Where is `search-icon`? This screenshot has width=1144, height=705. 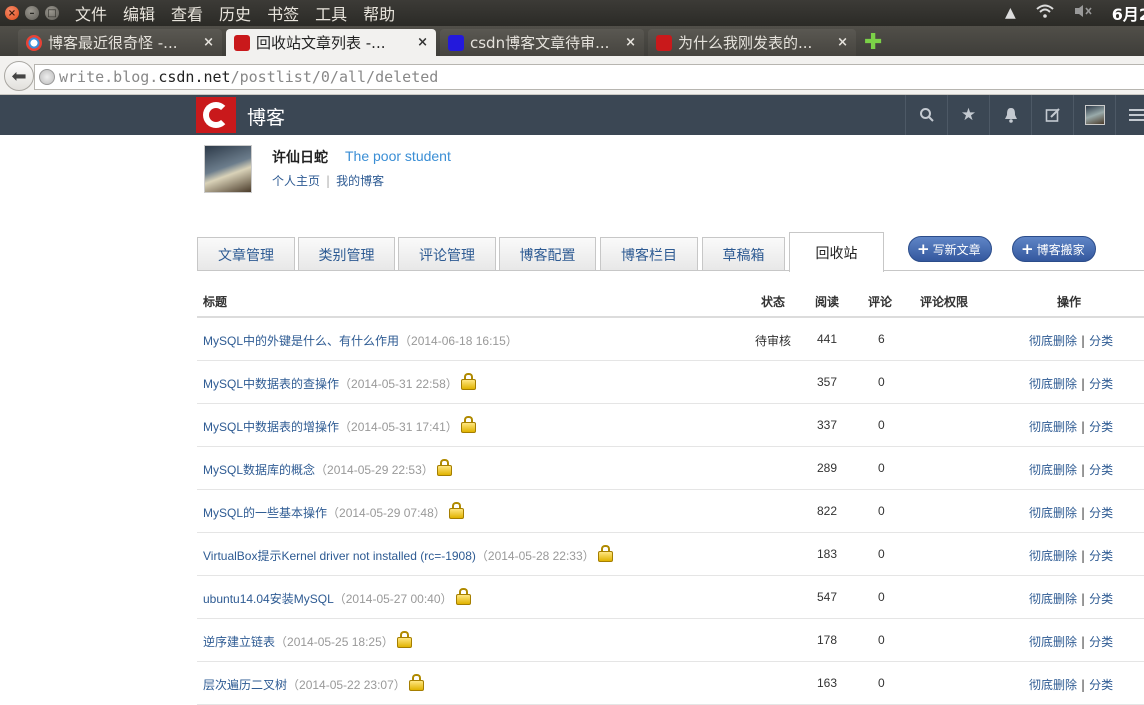
search-icon is located at coordinates (926, 115).